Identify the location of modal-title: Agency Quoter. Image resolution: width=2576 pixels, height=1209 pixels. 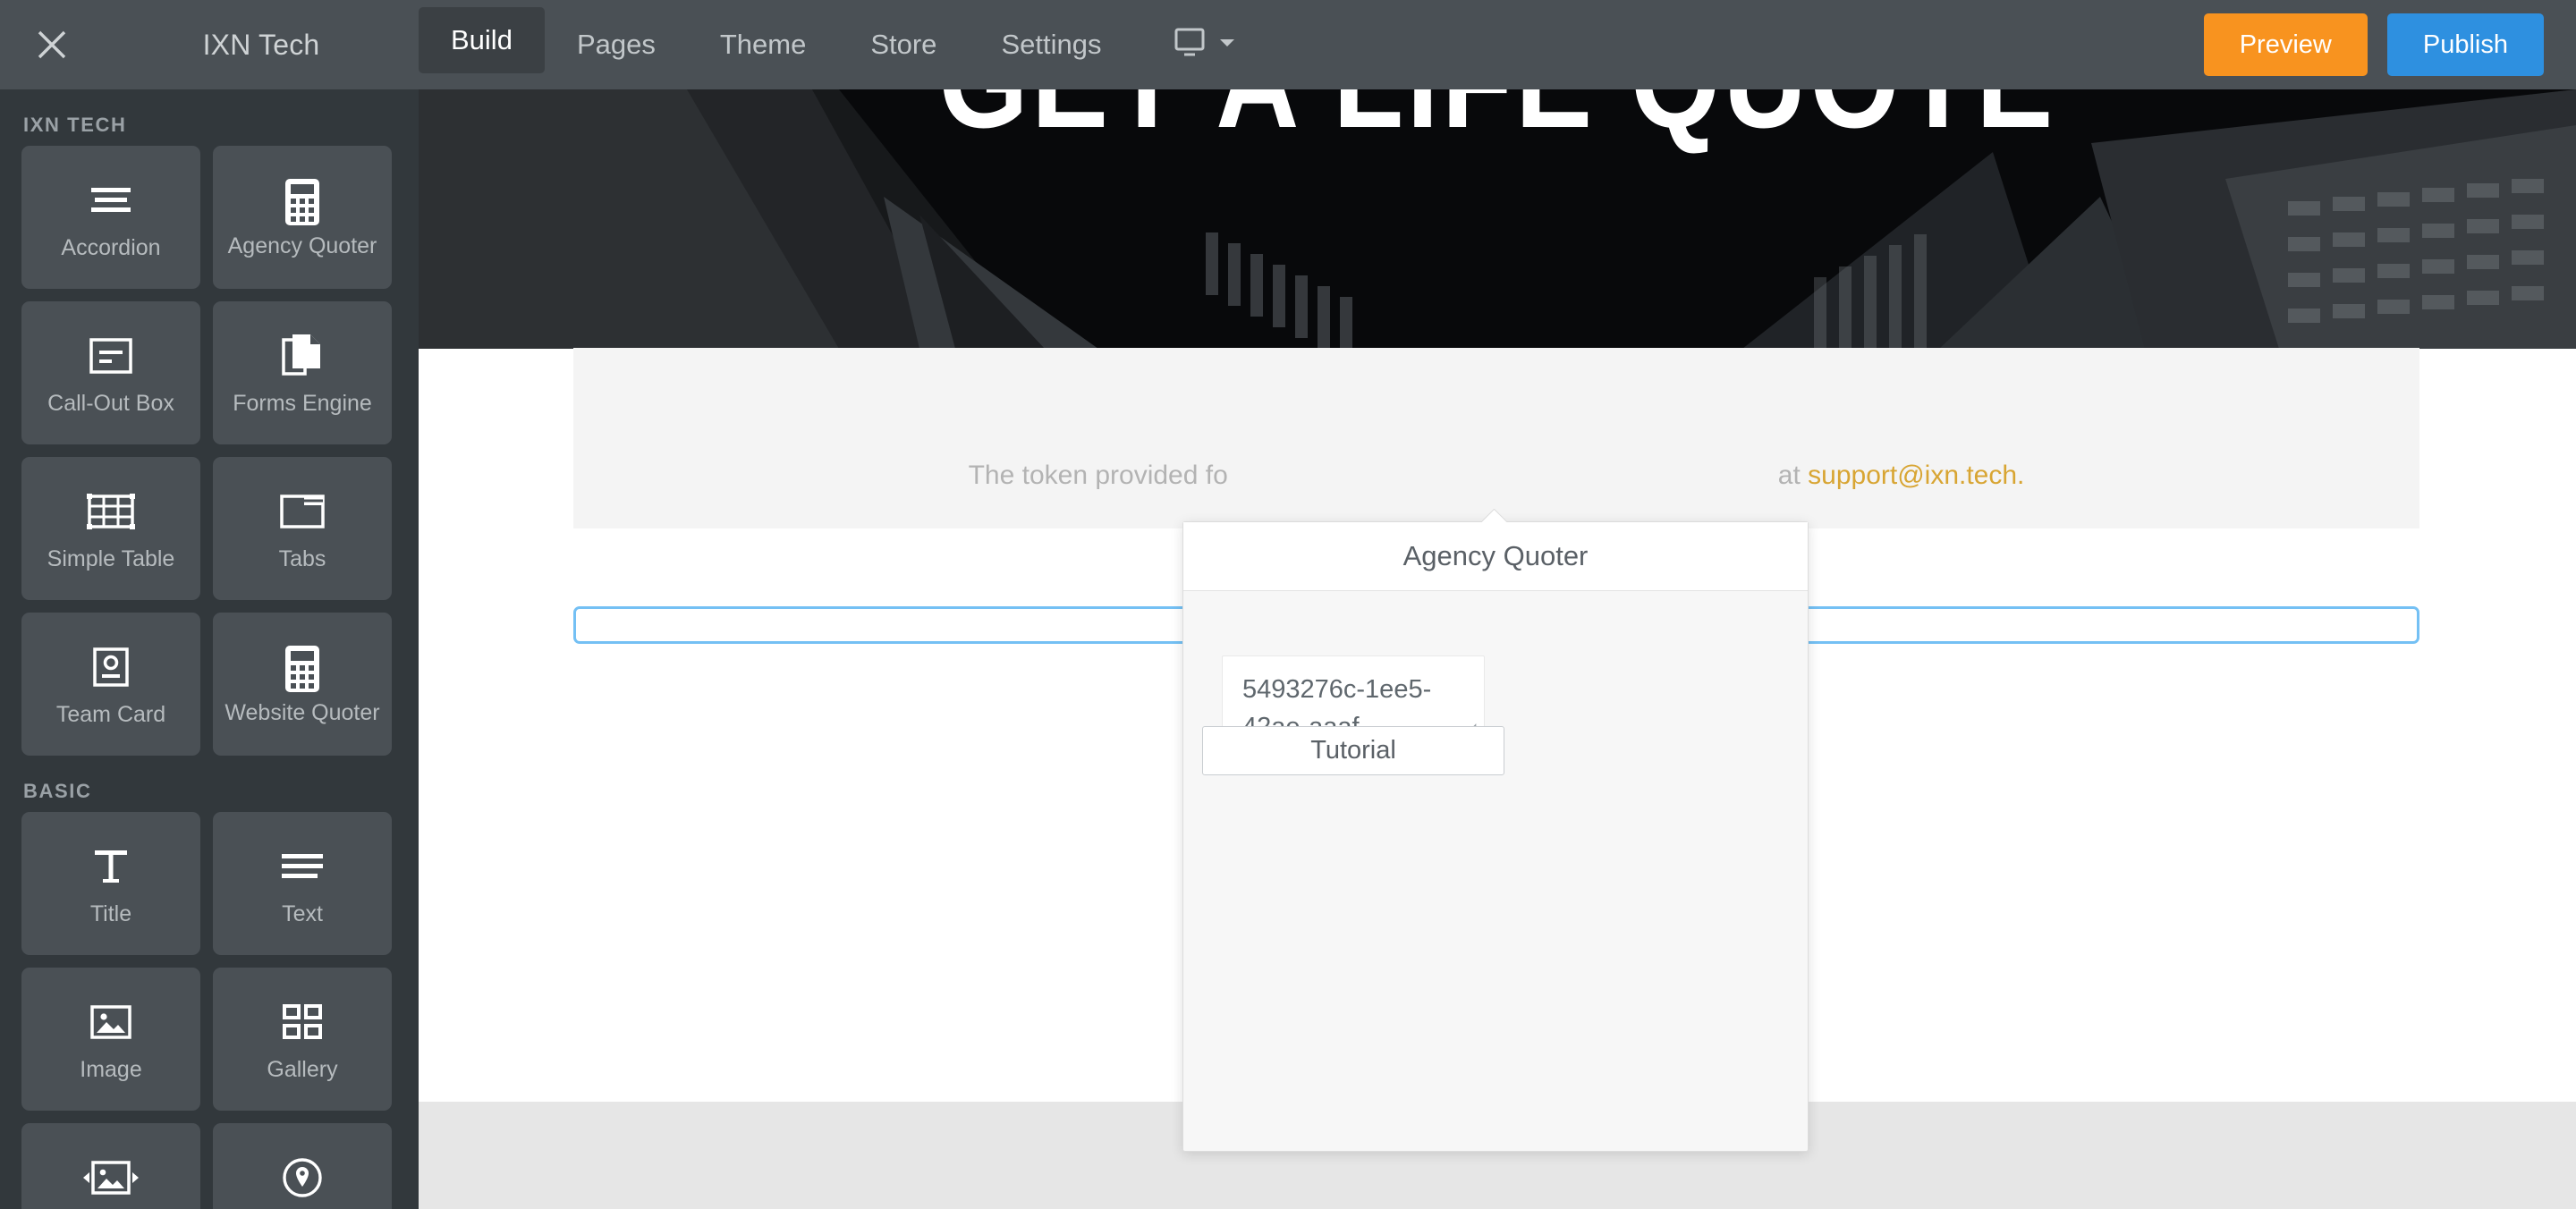
(1495, 556).